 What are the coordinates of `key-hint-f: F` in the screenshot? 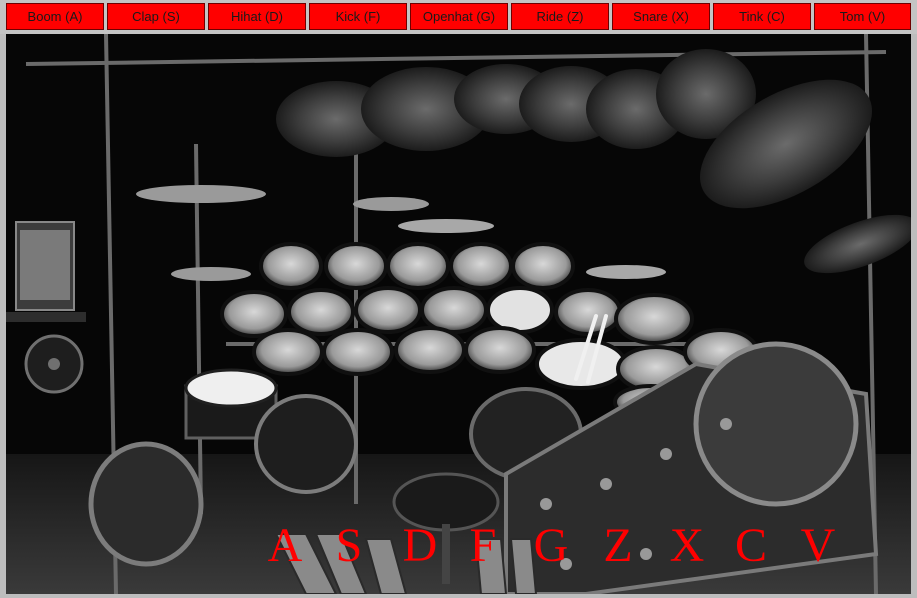 It's located at (483, 545).